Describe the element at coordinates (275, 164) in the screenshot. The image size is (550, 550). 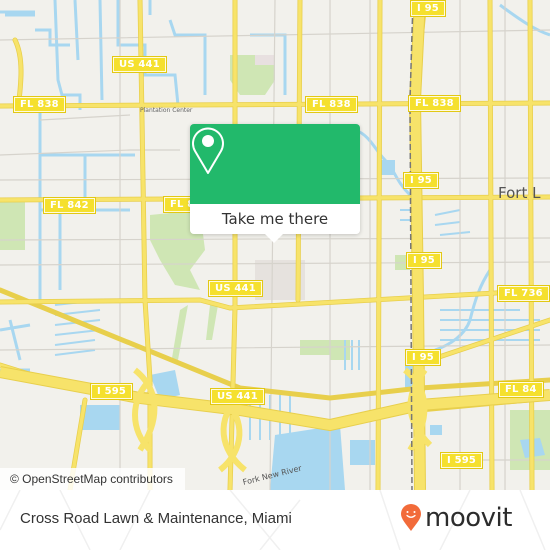
I see `popup-header` at that location.